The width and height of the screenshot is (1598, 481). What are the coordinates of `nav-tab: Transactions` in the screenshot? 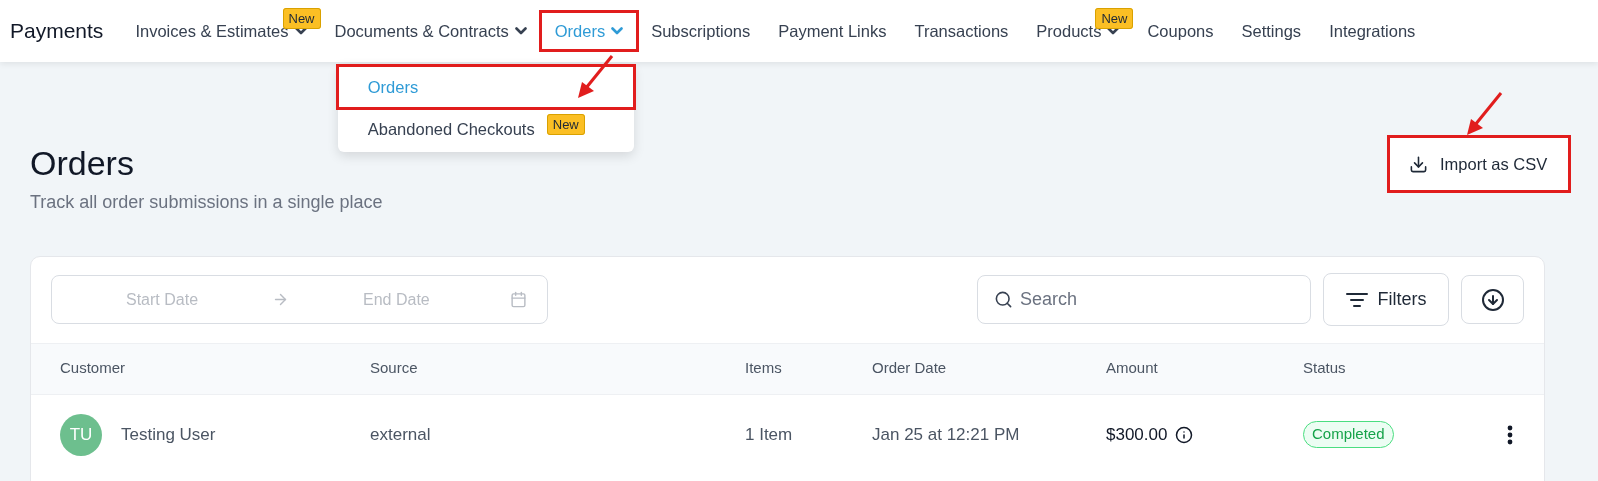 It's located at (961, 31).